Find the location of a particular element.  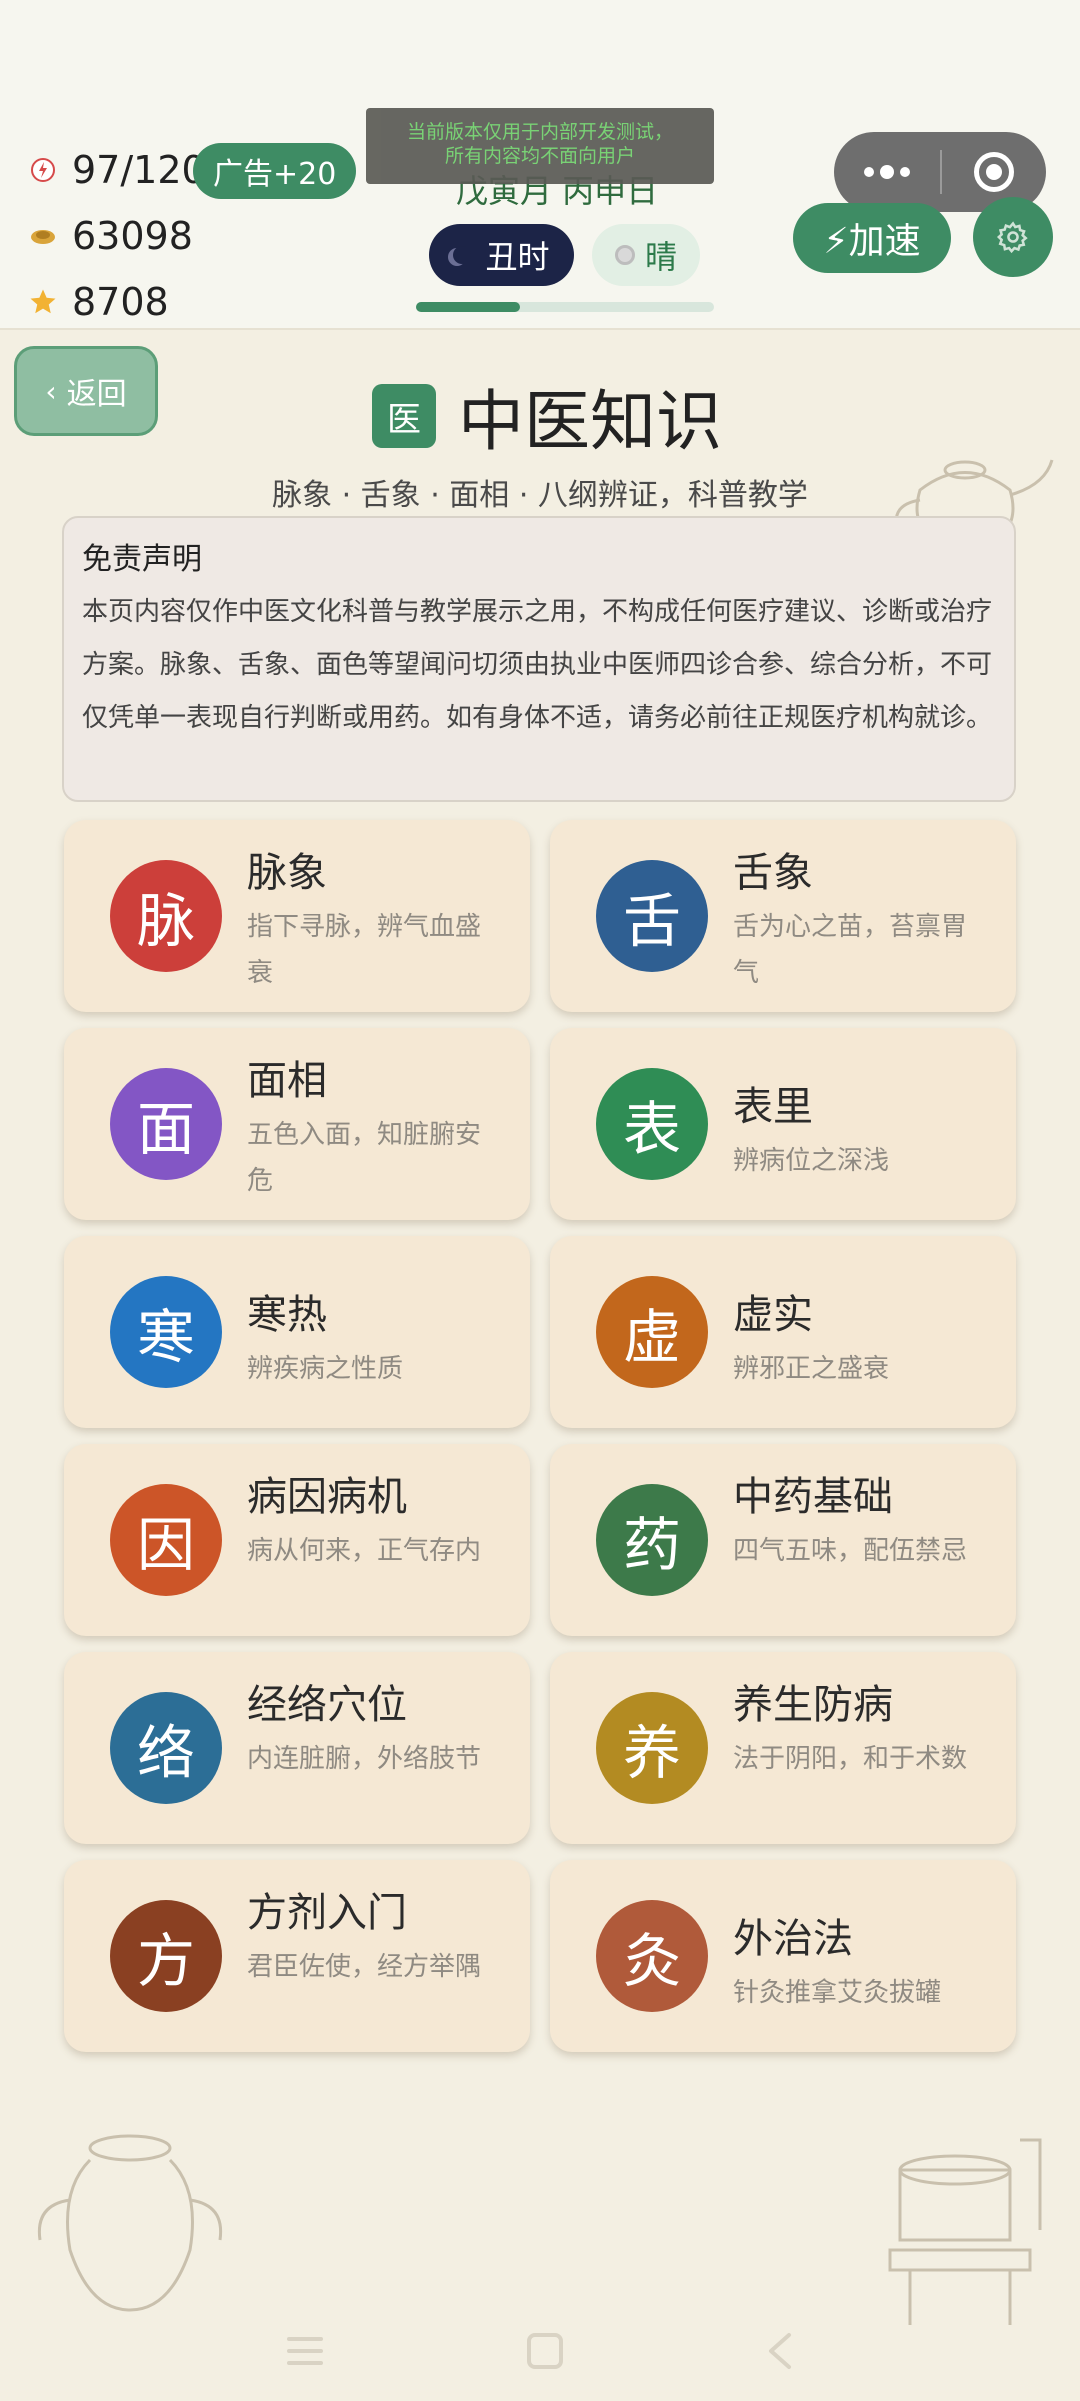

back-button: ‹ 返回 is located at coordinates (86, 391).